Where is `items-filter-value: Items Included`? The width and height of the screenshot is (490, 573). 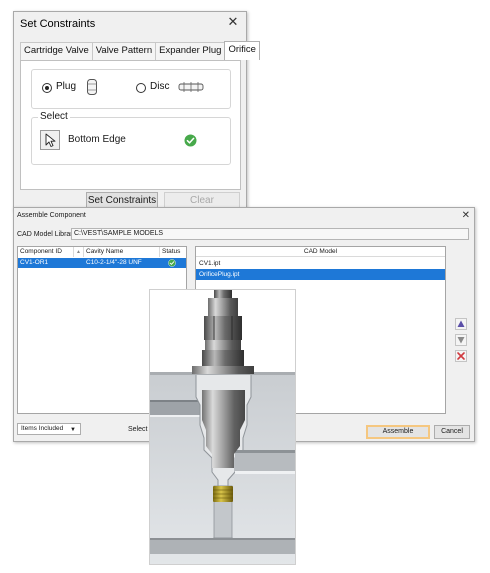
items-filter-value: Items Included is located at coordinates (42, 428).